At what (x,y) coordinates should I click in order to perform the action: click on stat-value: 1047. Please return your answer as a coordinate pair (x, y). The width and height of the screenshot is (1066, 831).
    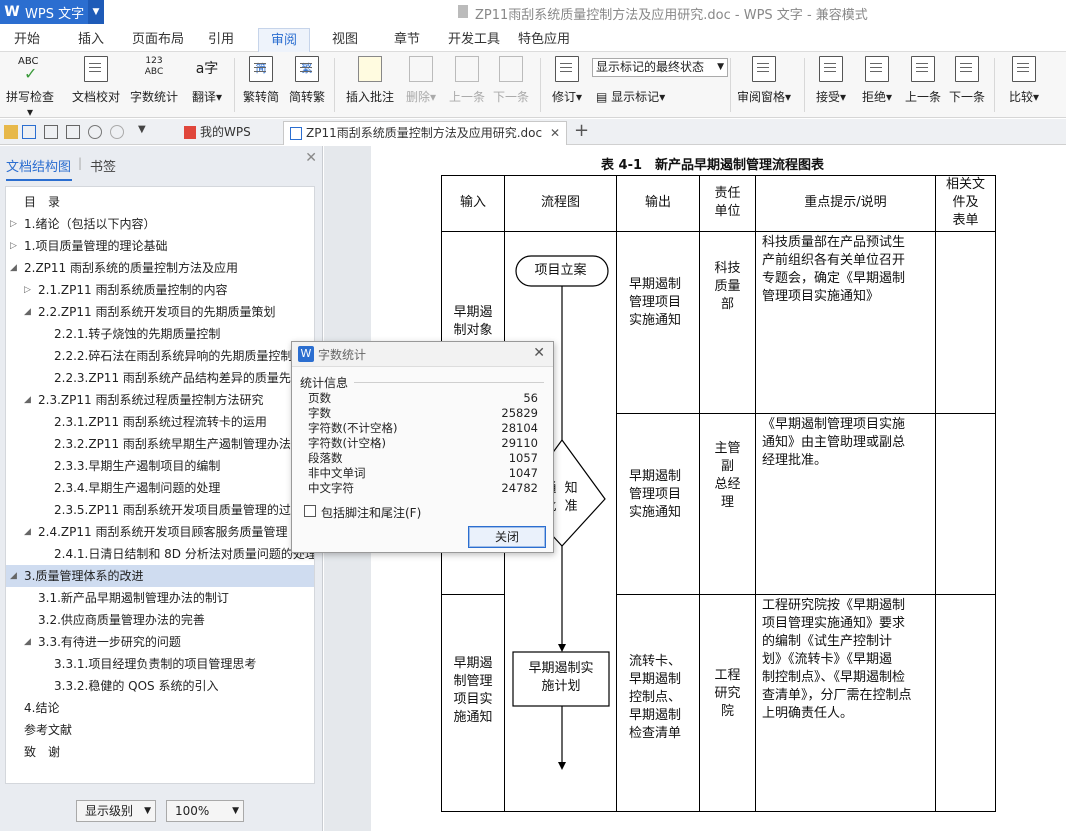
    Looking at the image, I should click on (523, 473).